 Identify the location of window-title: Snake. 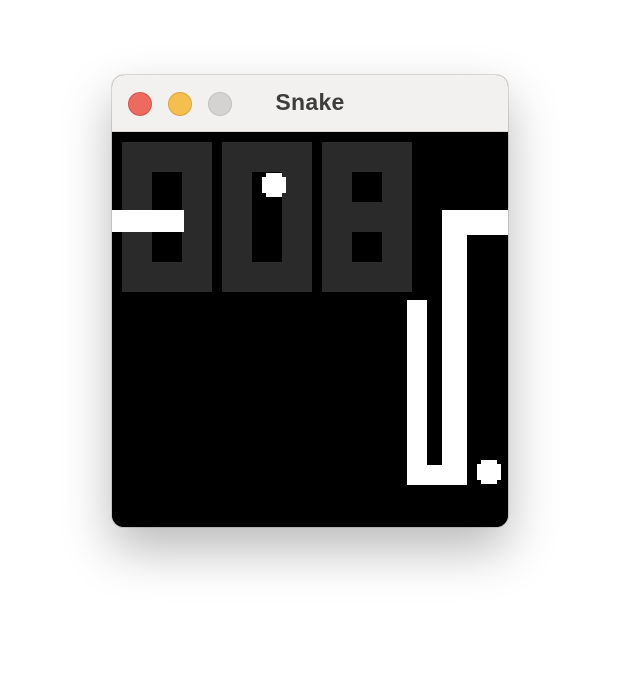
(310, 102).